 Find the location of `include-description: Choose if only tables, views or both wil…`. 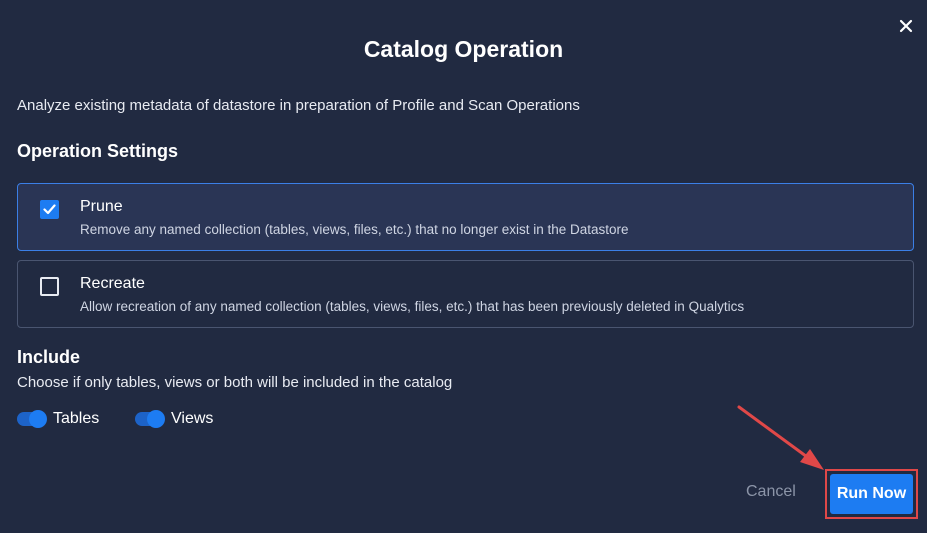

include-description: Choose if only tables, views or both wil… is located at coordinates (235, 382).